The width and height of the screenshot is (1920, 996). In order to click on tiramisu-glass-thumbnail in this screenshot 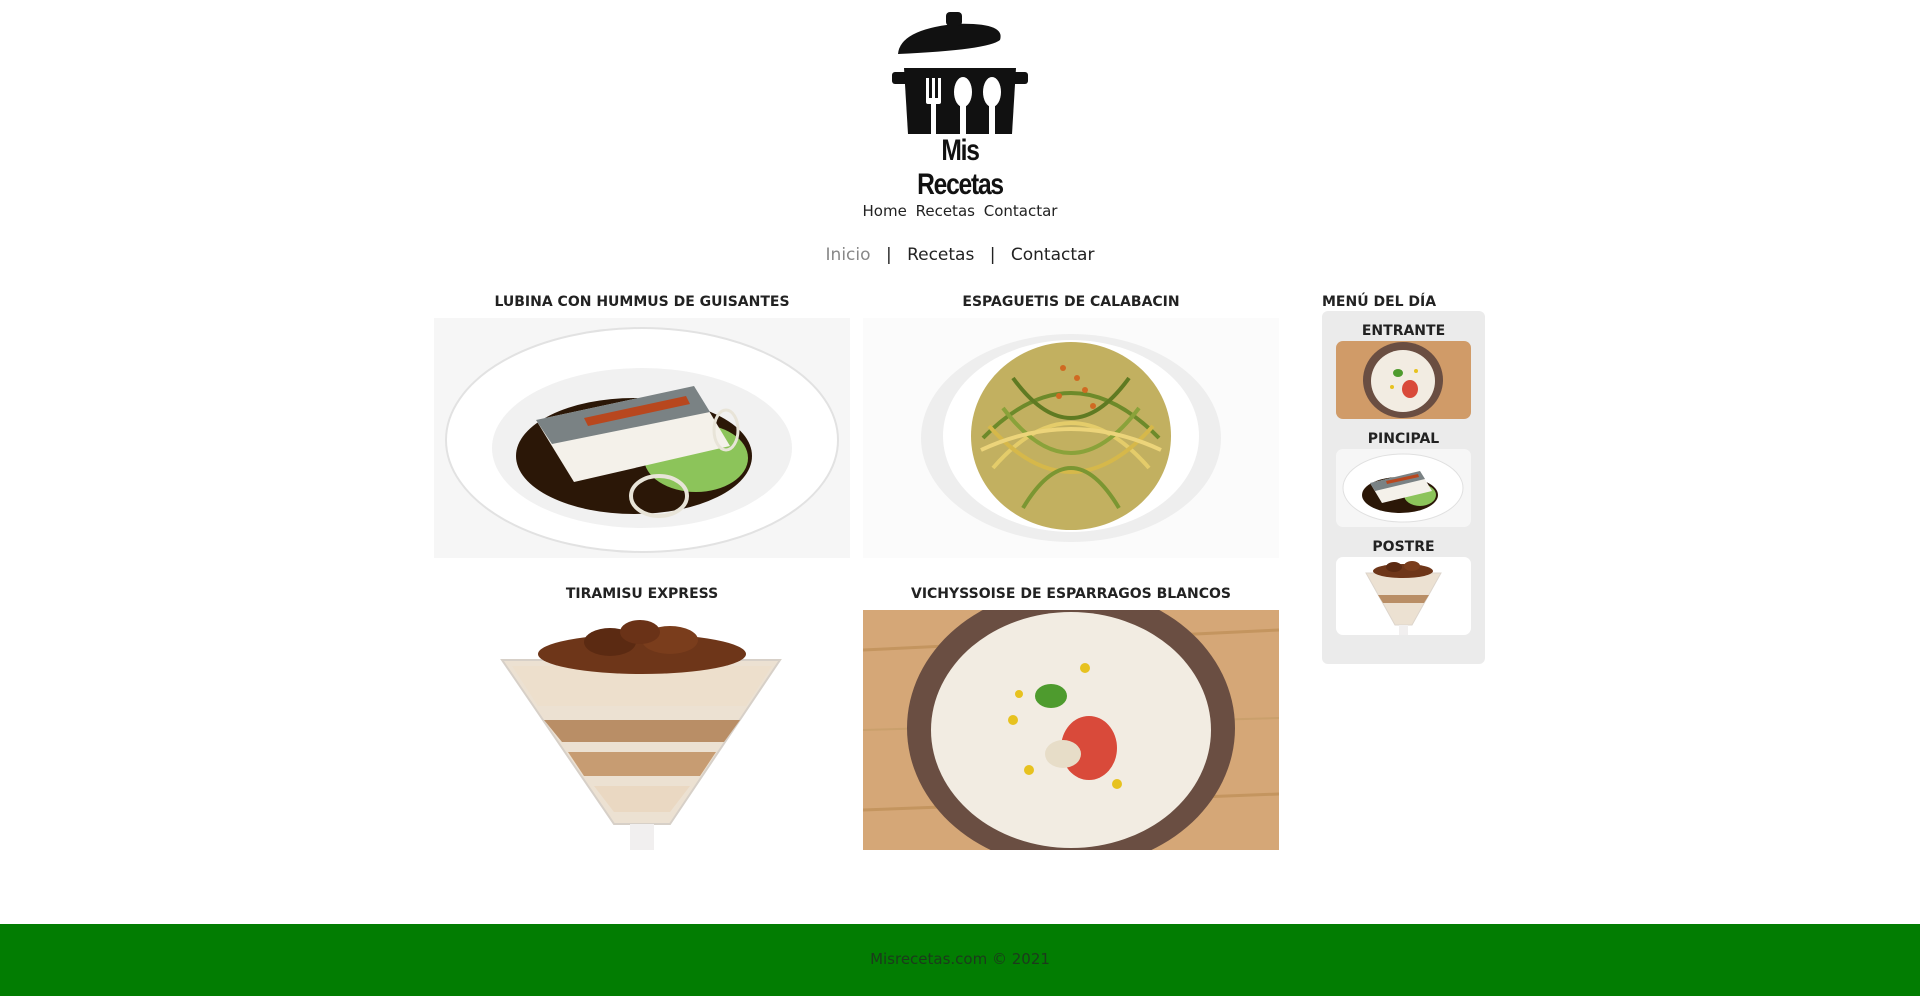, I will do `click(1403, 596)`.